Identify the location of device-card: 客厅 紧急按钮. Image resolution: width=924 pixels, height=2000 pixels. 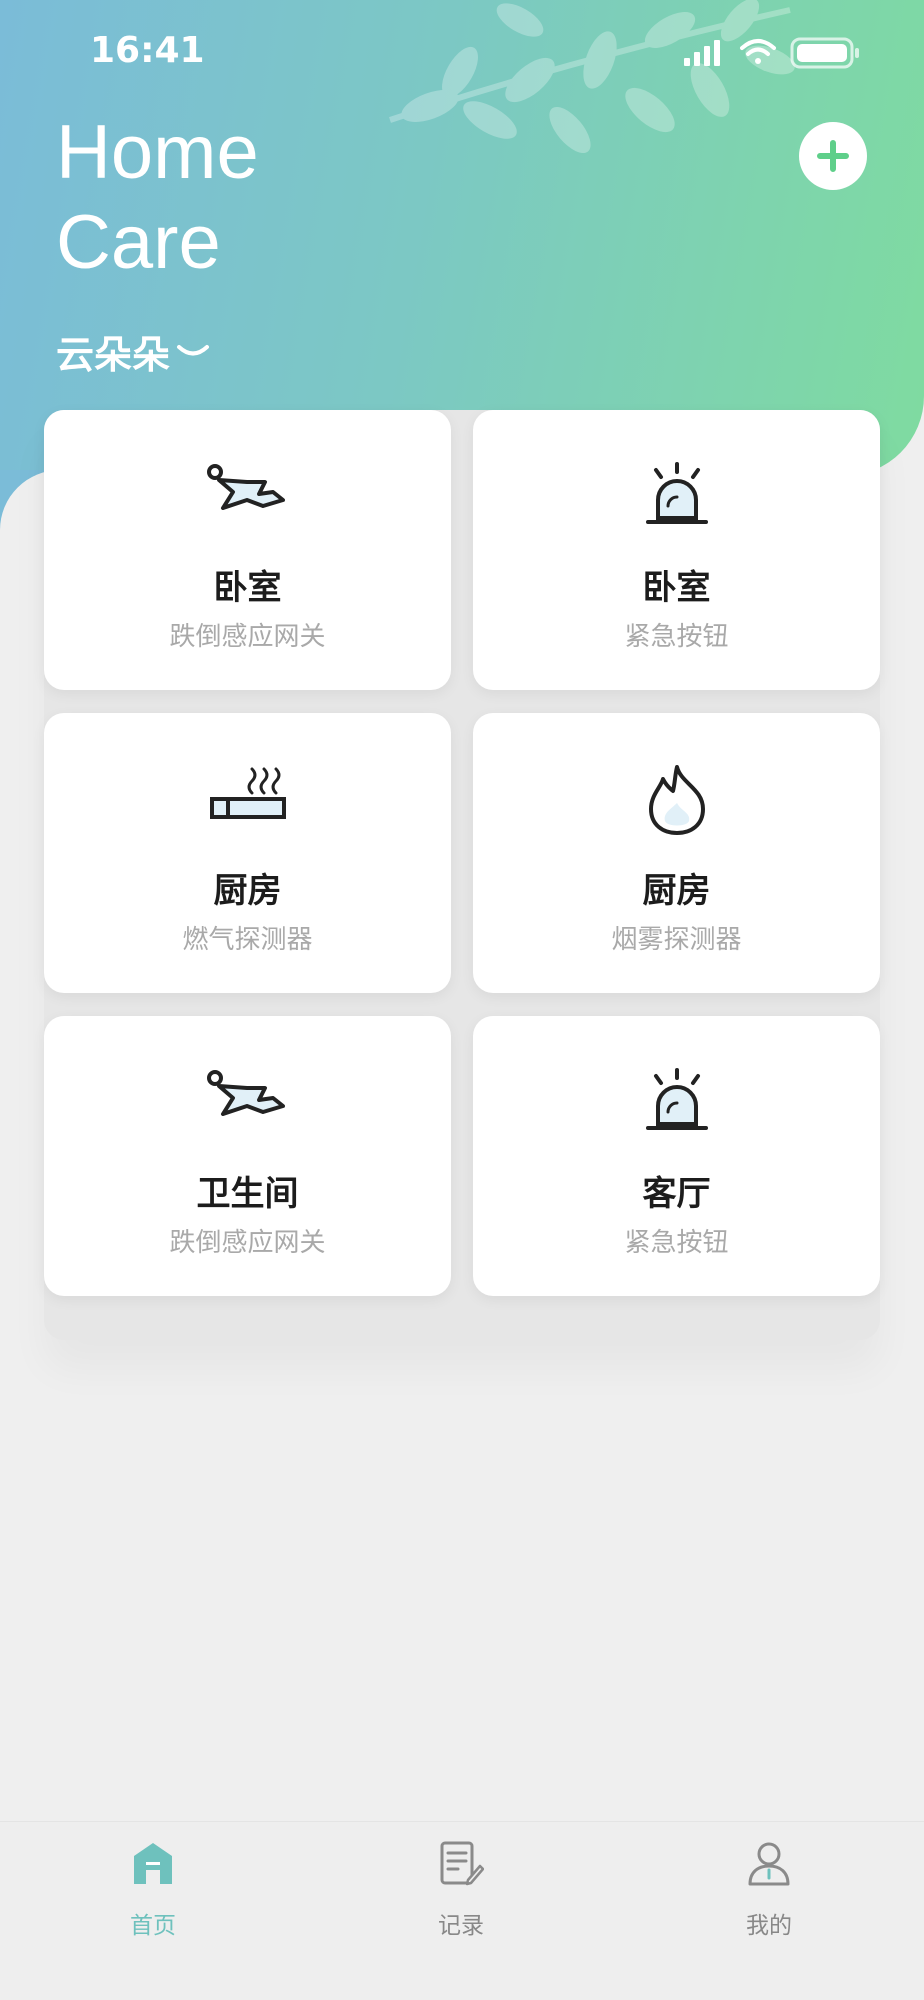
(676, 1156).